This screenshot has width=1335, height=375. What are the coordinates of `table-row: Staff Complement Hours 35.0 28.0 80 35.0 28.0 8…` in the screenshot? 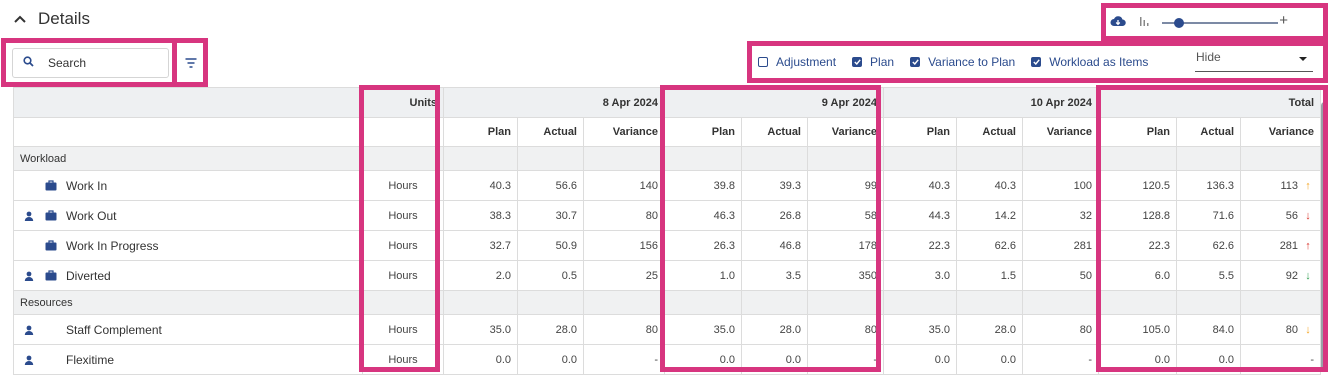 It's located at (667, 329).